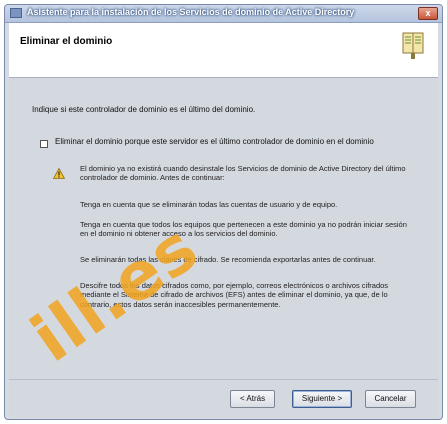 This screenshot has width=447, height=424. I want to click on remove-domain-checkbox, so click(44, 144).